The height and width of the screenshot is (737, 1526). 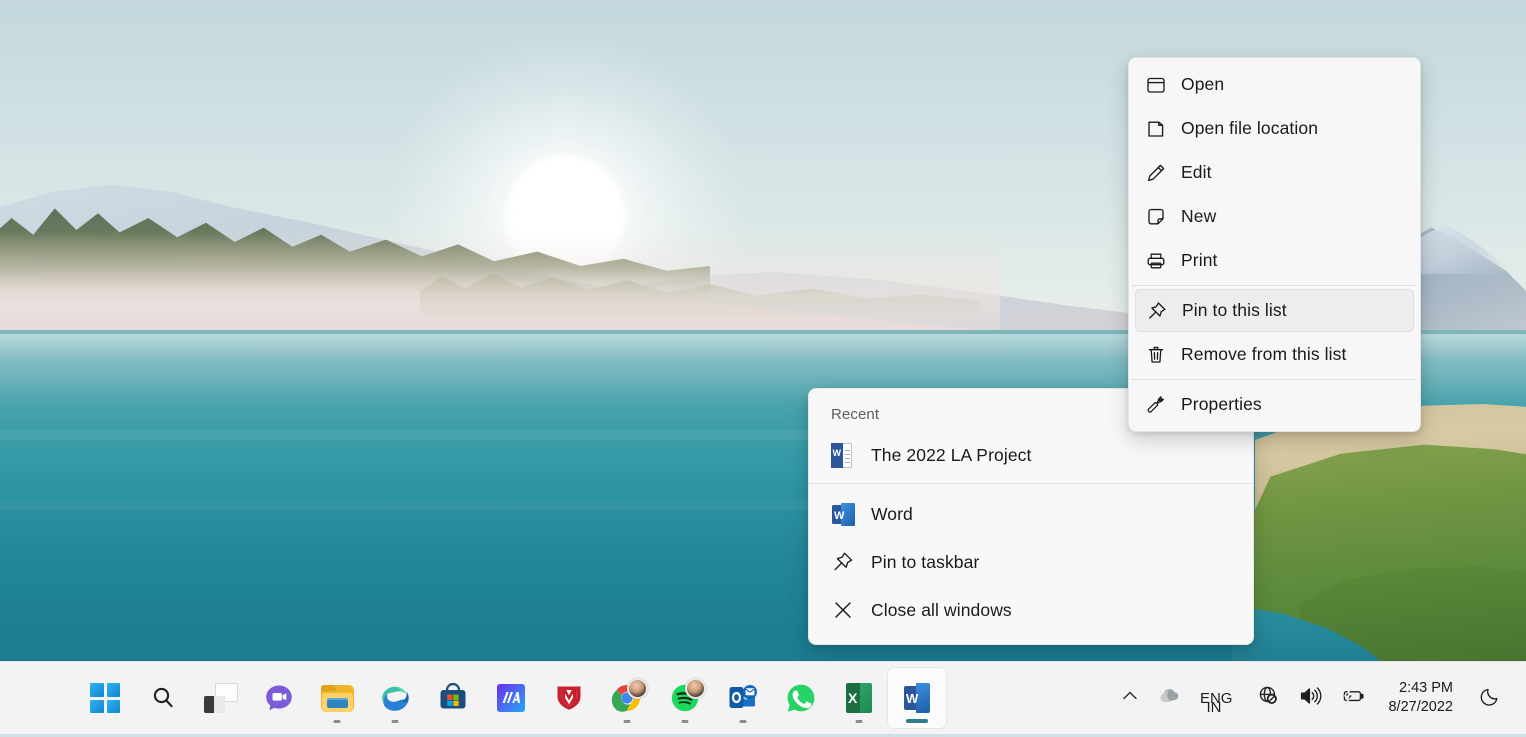 What do you see at coordinates (1163, 405) in the screenshot?
I see `wrench-icon` at bounding box center [1163, 405].